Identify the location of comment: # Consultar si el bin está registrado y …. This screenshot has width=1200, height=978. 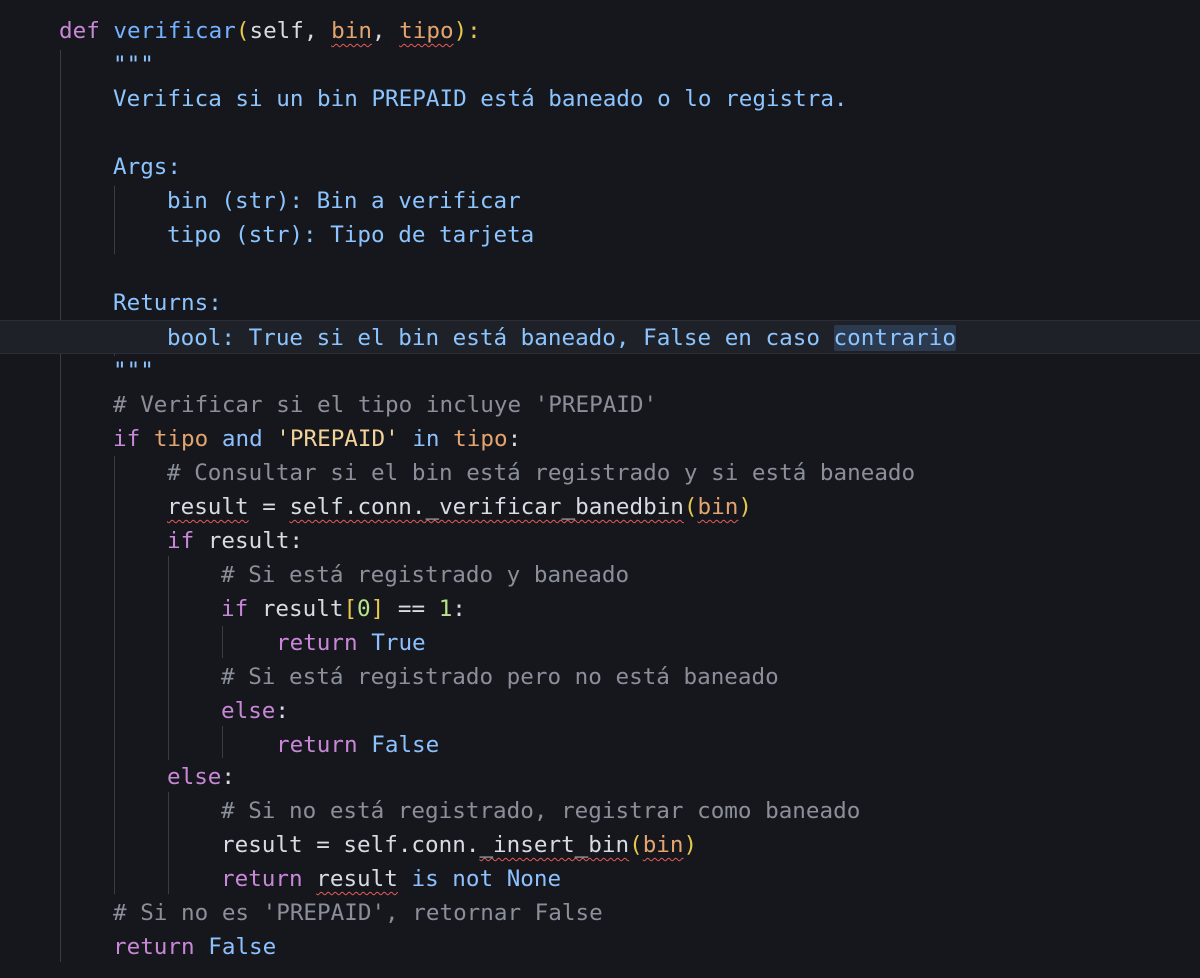
(541, 473).